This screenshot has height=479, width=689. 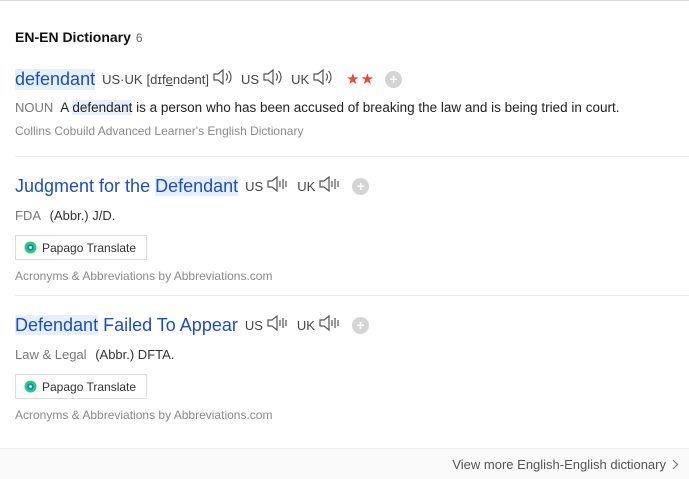 What do you see at coordinates (28, 215) in the screenshot?
I see `category-label: FDA` at bounding box center [28, 215].